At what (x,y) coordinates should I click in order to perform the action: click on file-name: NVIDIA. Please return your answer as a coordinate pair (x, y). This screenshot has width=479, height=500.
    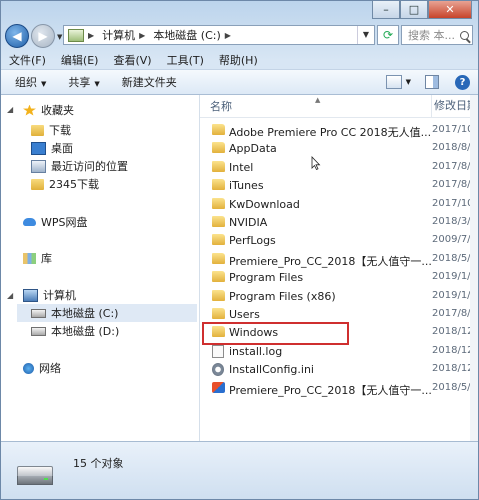
    Looking at the image, I should click on (248, 222).